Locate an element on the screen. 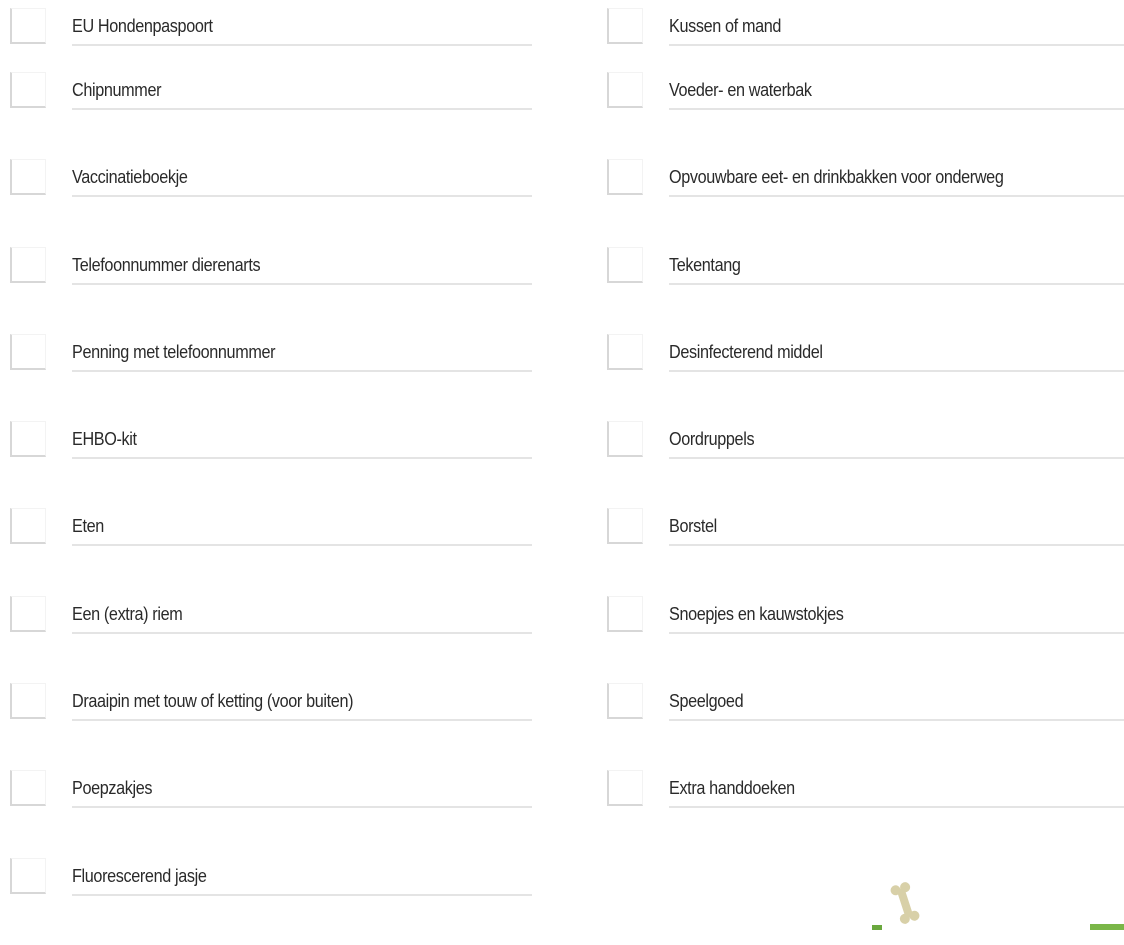 This screenshot has width=1124, height=945. checklist-item-label: Chipnummer is located at coordinates (117, 90).